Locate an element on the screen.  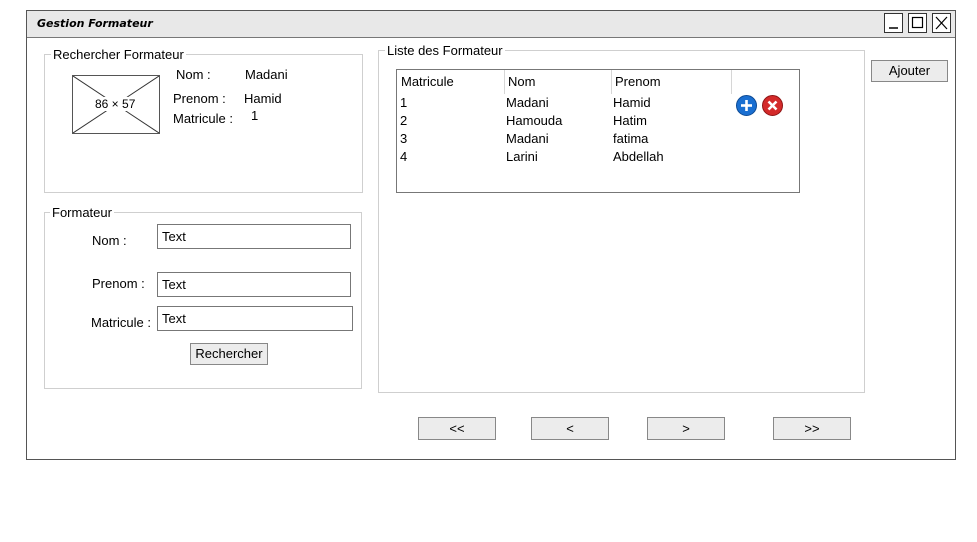
cell-prenom: fatima is located at coordinates (631, 138).